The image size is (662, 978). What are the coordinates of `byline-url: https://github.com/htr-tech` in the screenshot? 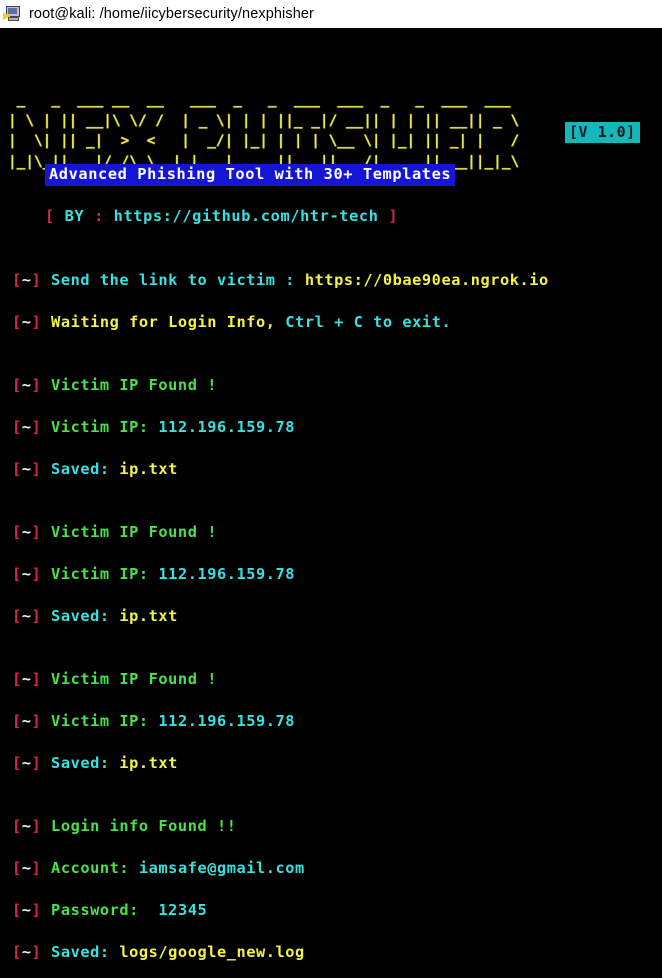 It's located at (246, 216).